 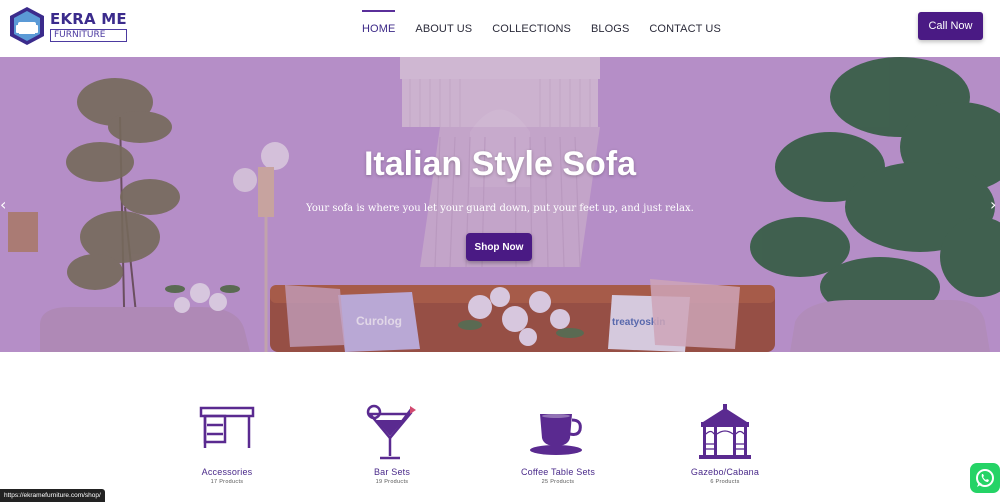 What do you see at coordinates (950, 26) in the screenshot?
I see `call-now-button: Call Now` at bounding box center [950, 26].